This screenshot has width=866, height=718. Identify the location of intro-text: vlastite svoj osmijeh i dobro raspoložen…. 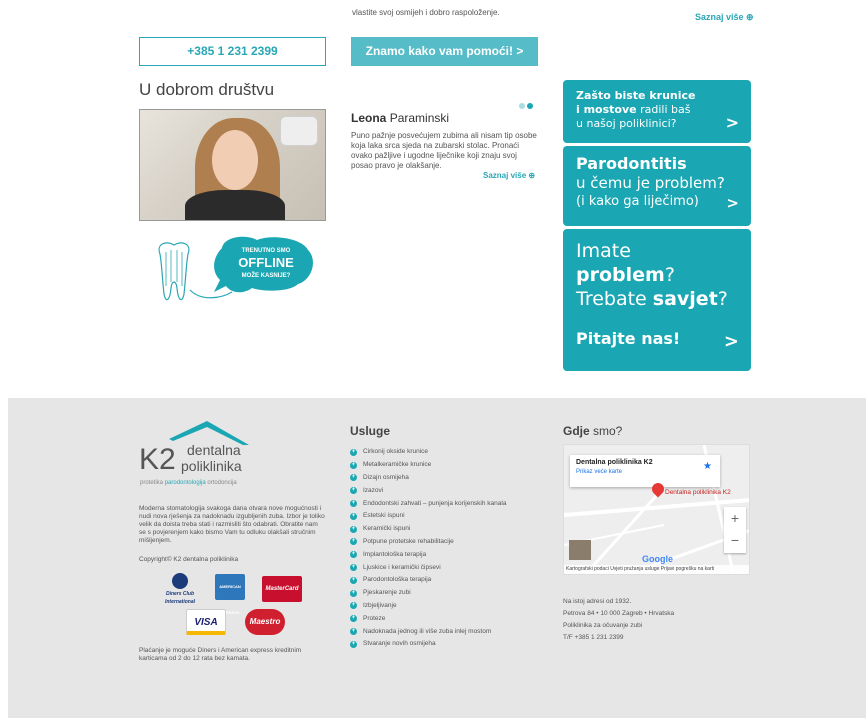
(426, 12).